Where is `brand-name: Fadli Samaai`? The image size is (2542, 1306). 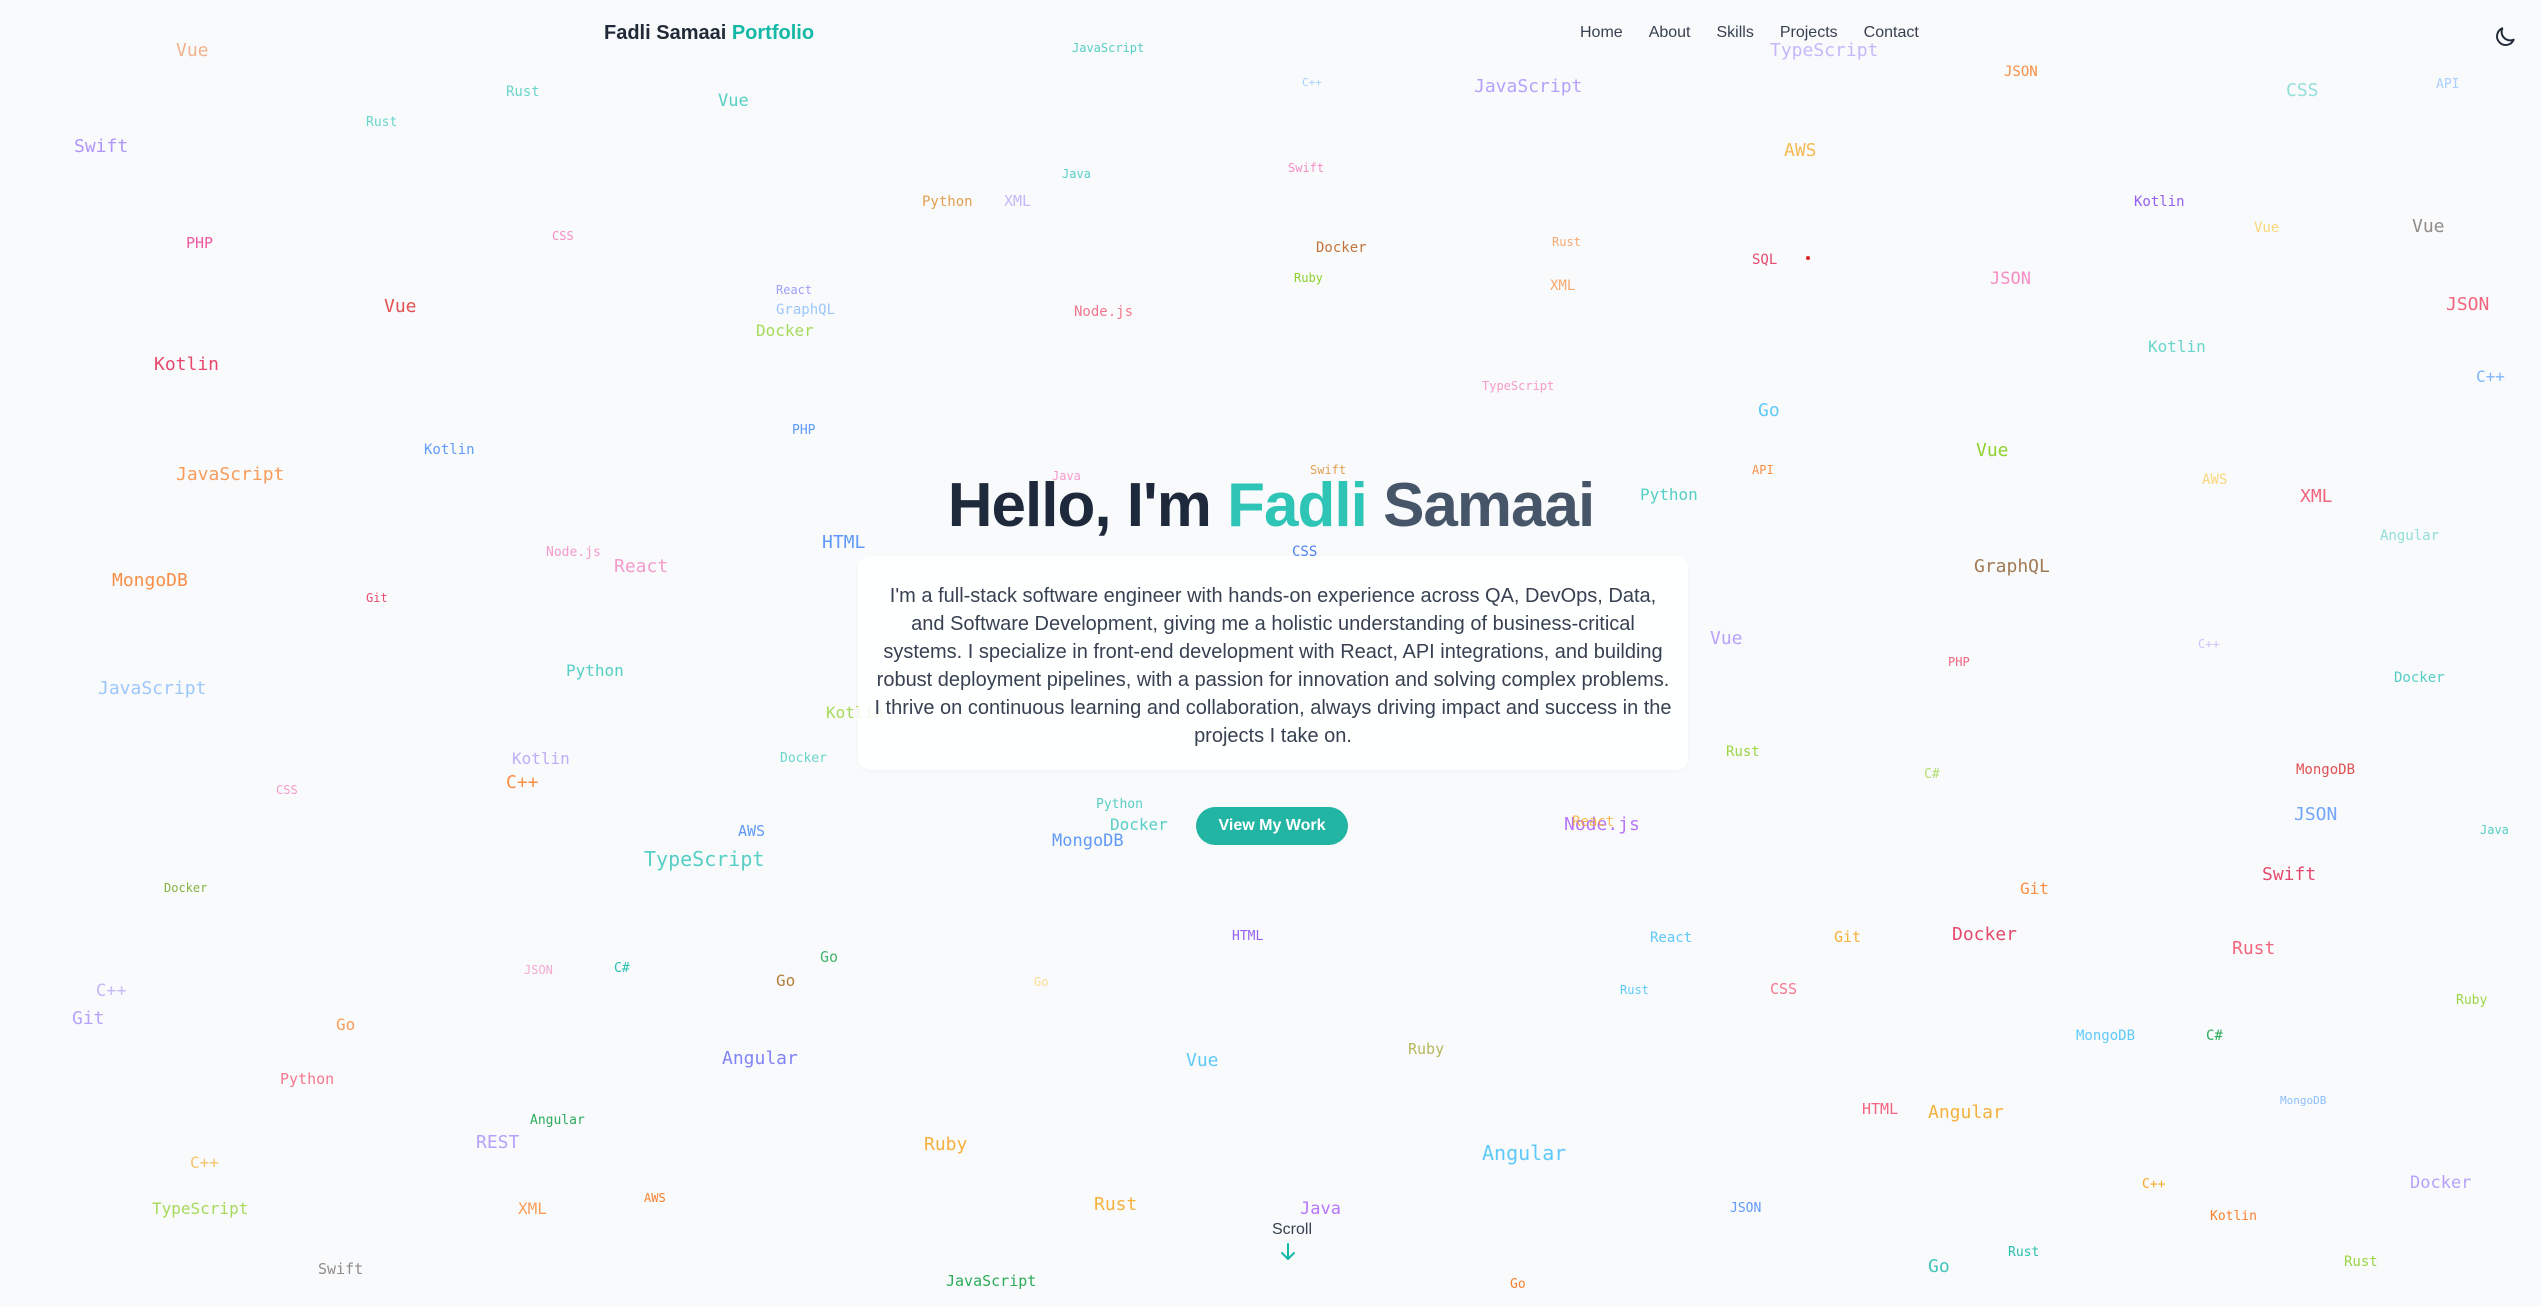
brand-name: Fadli Samaai is located at coordinates (665, 33).